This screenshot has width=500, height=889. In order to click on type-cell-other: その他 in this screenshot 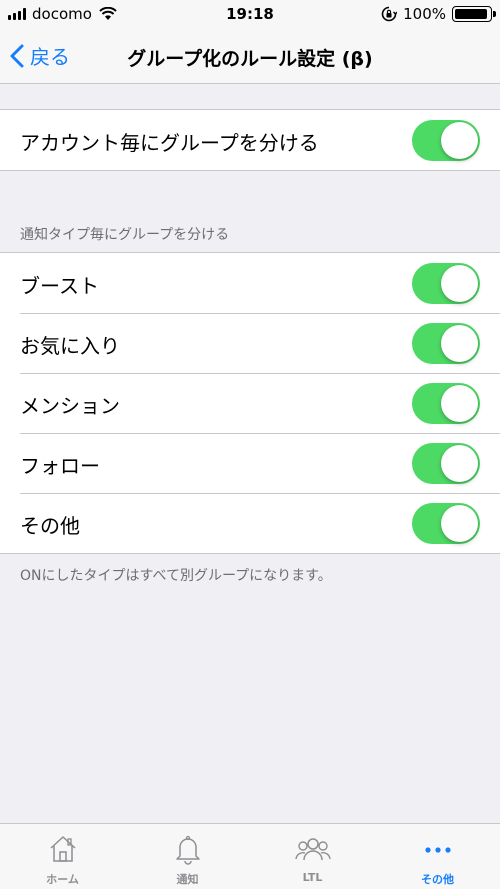, I will do `click(250, 523)`.